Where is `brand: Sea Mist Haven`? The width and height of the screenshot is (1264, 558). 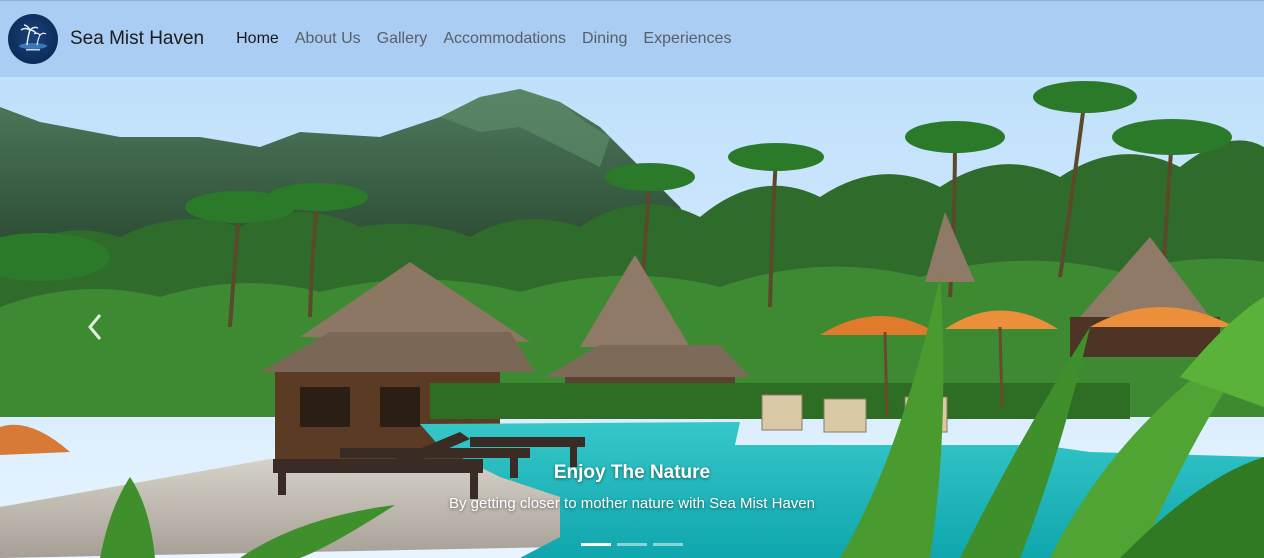
brand: Sea Mist Haven is located at coordinates (106, 39).